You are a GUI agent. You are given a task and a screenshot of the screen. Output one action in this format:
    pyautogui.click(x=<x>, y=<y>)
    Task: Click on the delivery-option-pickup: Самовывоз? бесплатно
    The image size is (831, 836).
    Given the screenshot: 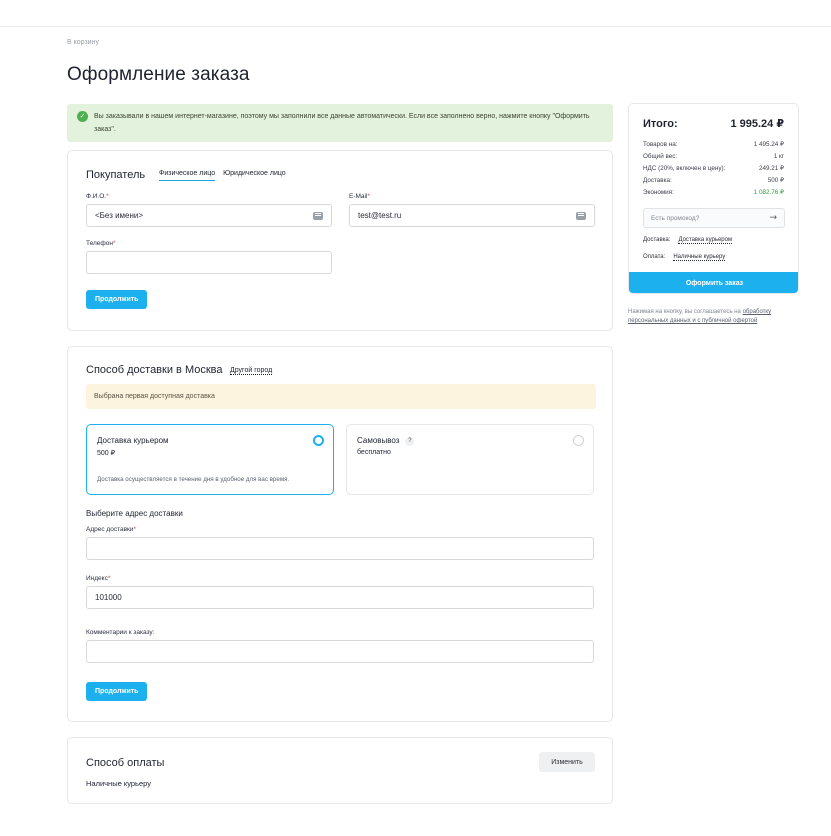 What is the action you would take?
    pyautogui.click(x=470, y=459)
    